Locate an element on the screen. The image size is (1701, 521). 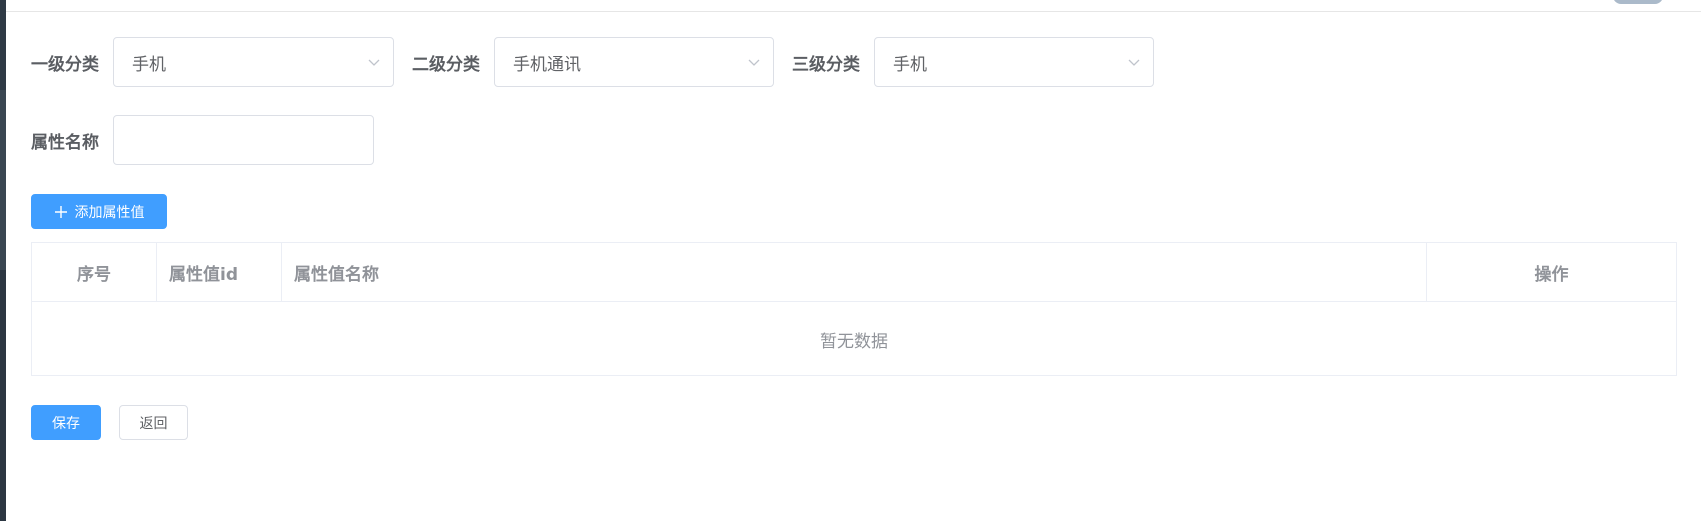
attr-name-label: 属性名称 is located at coordinates (65, 142).